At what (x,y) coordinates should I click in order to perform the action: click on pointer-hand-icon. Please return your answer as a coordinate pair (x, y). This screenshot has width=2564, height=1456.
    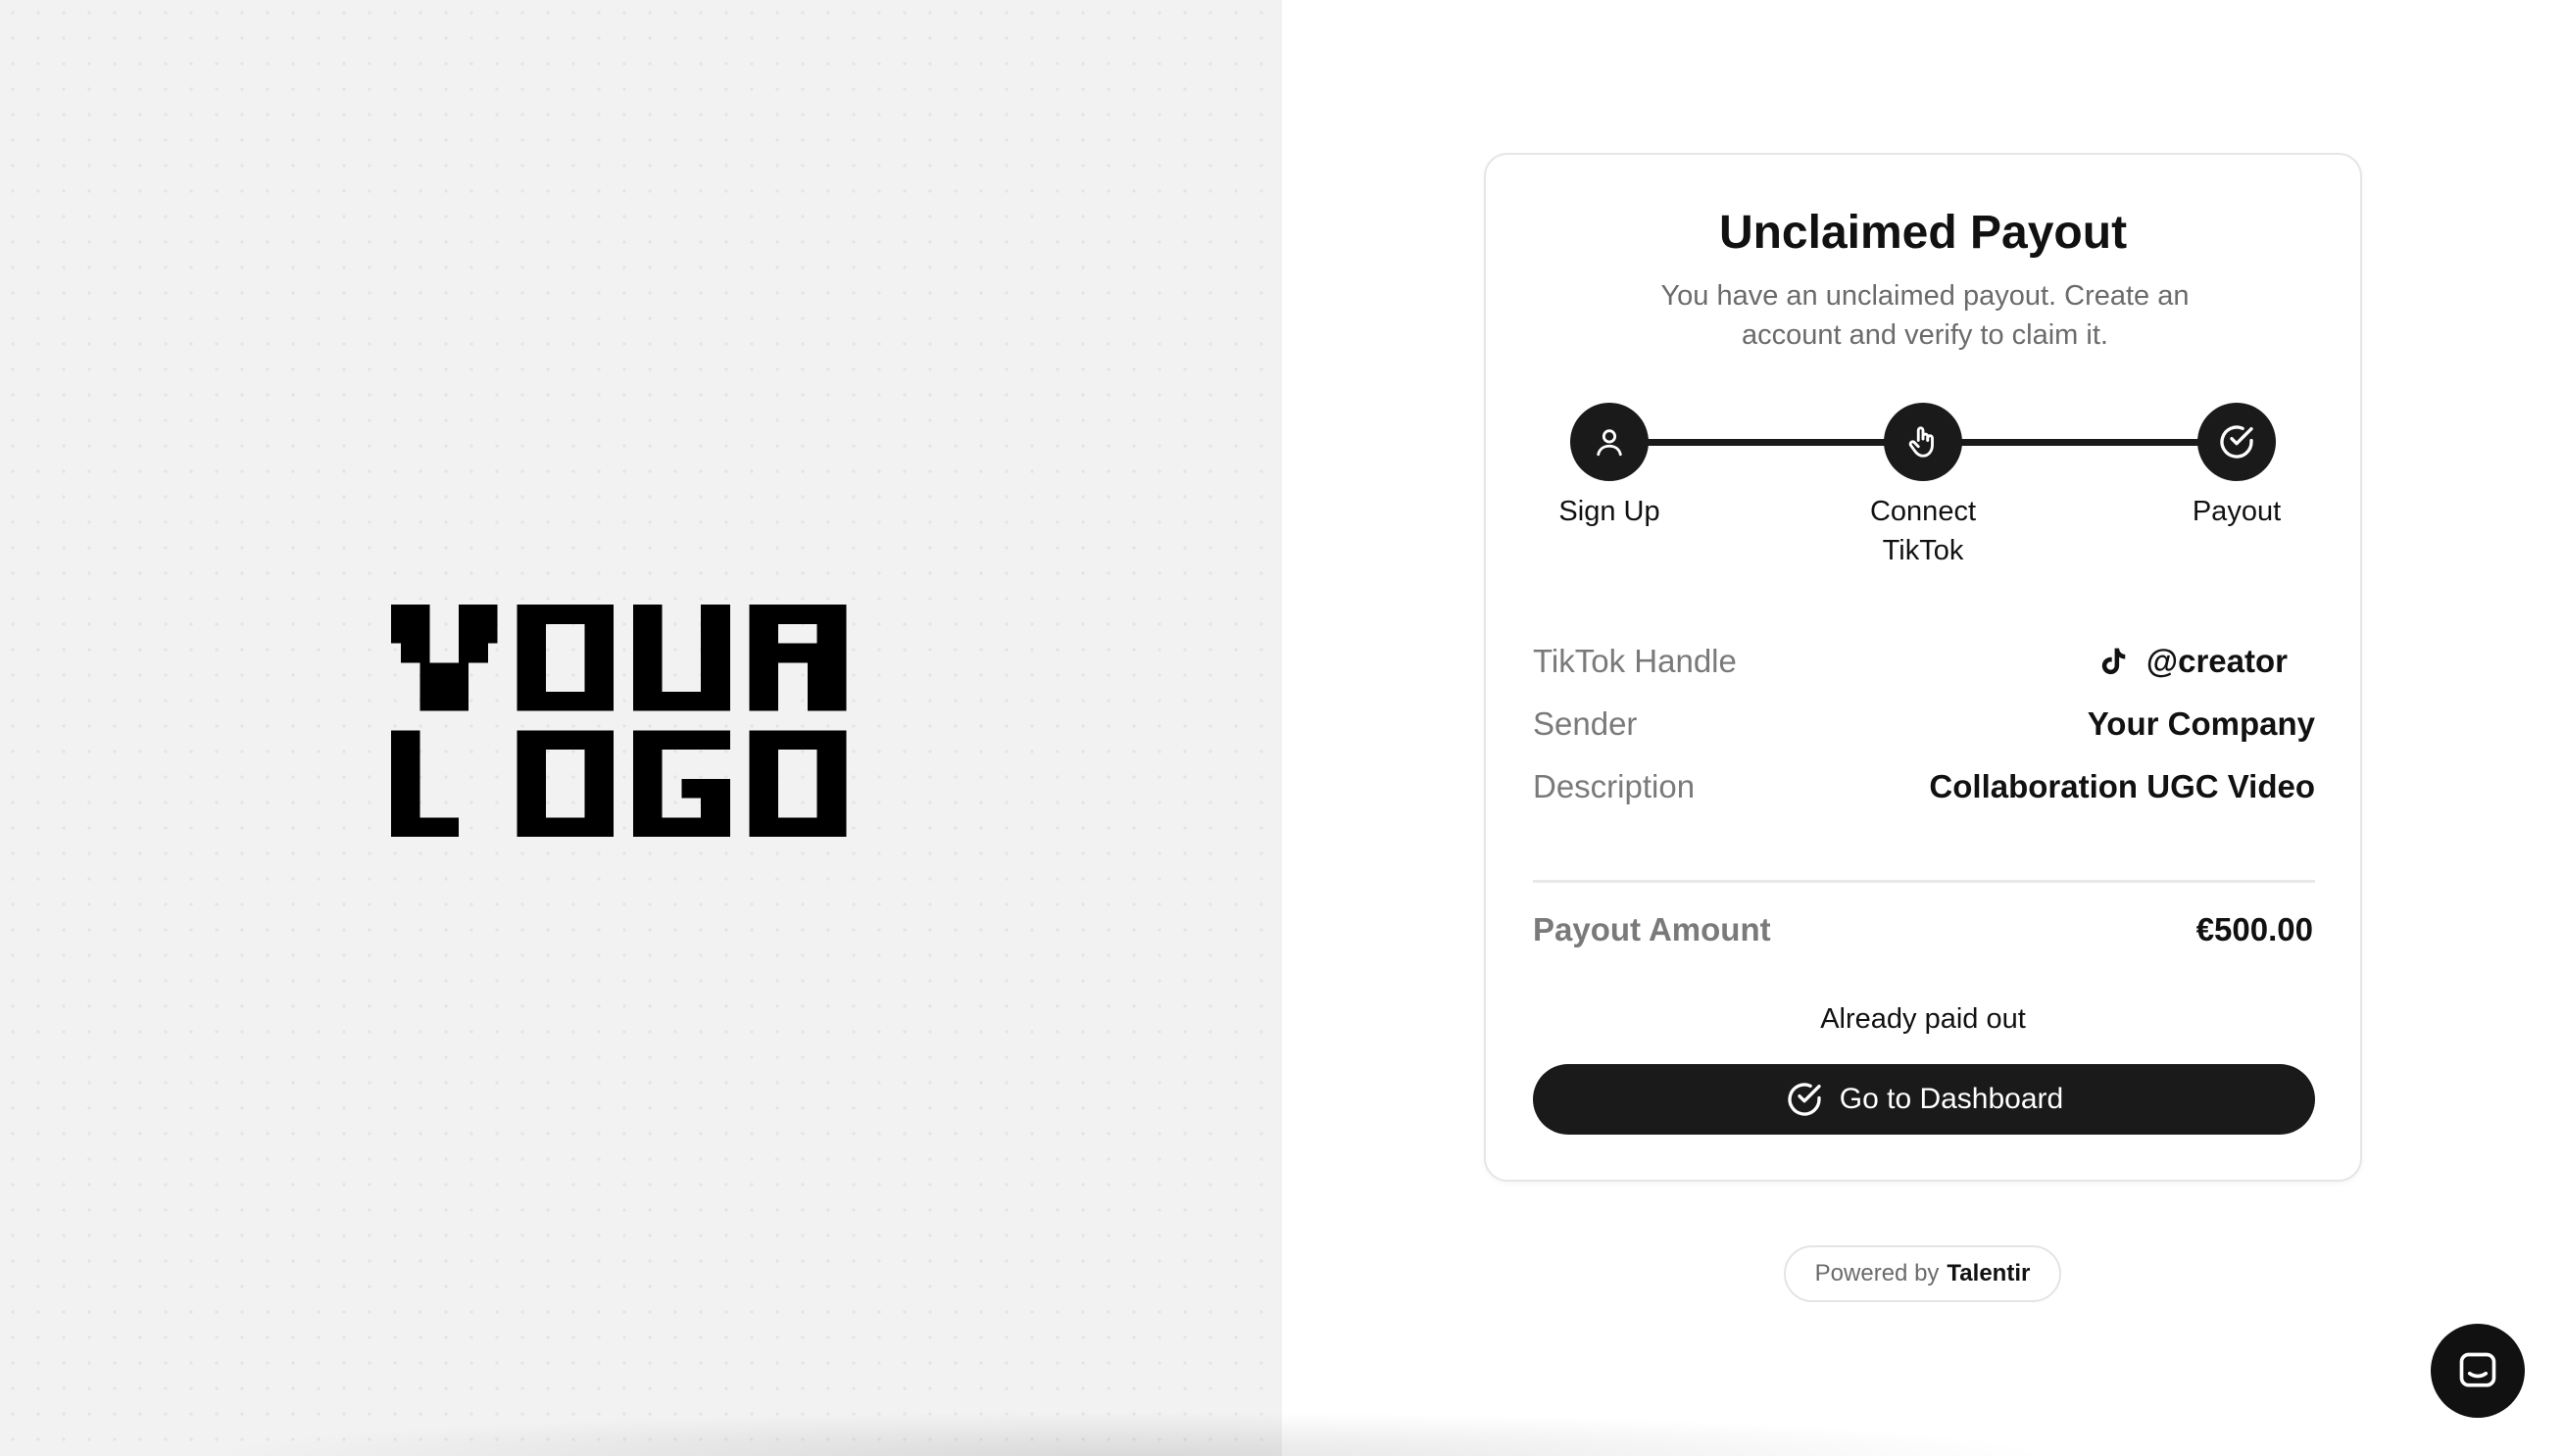
    Looking at the image, I should click on (1921, 442).